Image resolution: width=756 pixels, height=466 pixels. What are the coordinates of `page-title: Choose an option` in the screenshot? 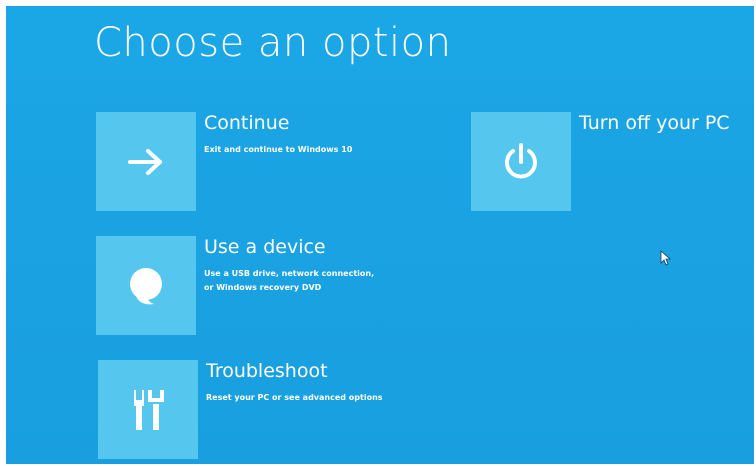 It's located at (273, 43).